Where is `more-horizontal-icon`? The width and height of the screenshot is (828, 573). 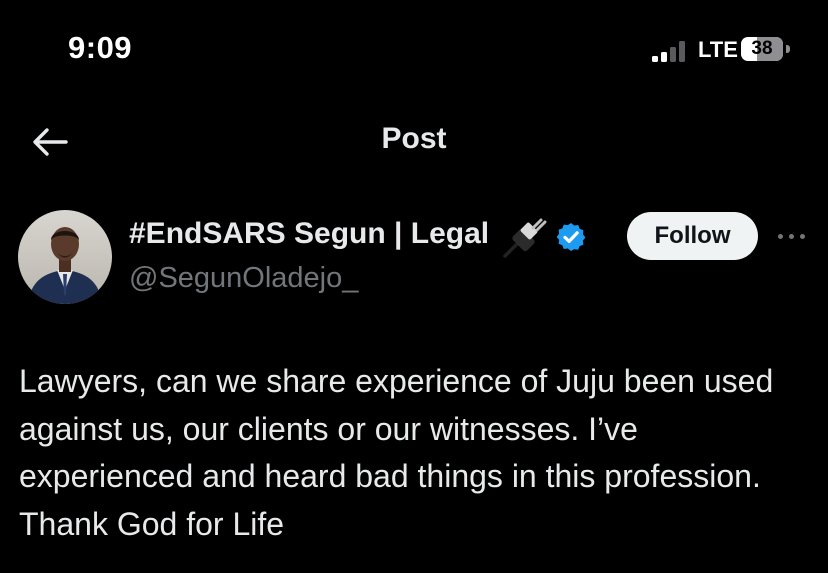 more-horizontal-icon is located at coordinates (792, 236).